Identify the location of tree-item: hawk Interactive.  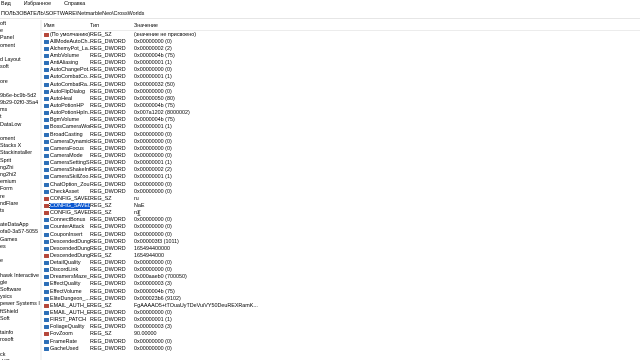
(20, 276).